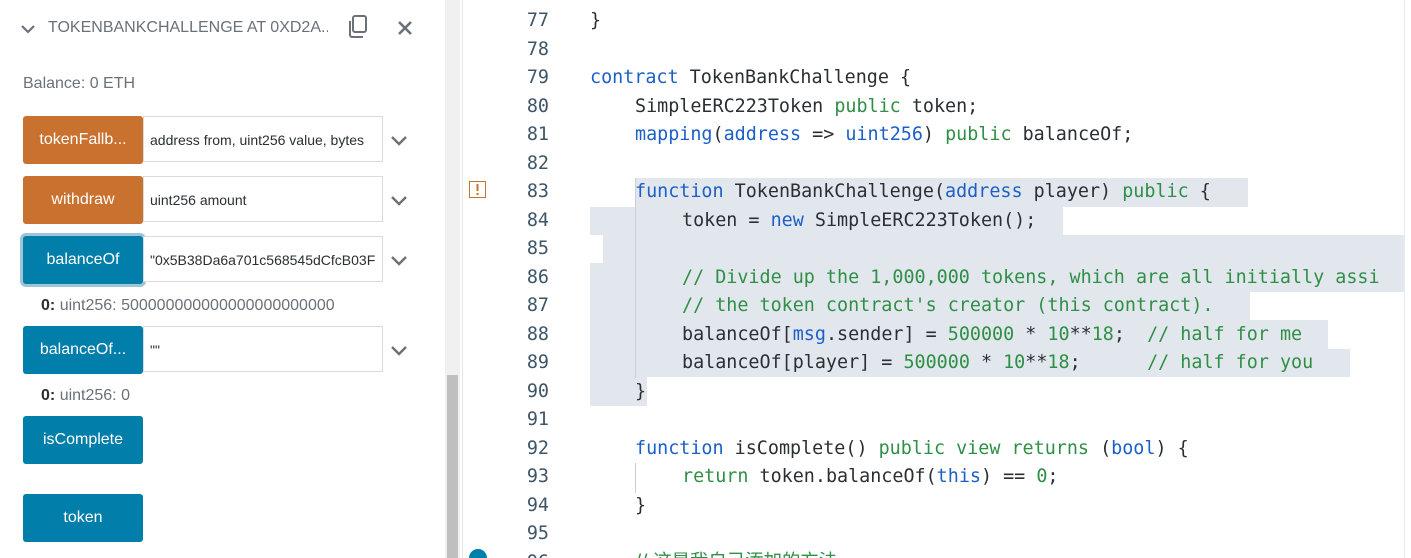 The image size is (1411, 558). I want to click on token-text: SimpleERC223Token();, so click(920, 220).